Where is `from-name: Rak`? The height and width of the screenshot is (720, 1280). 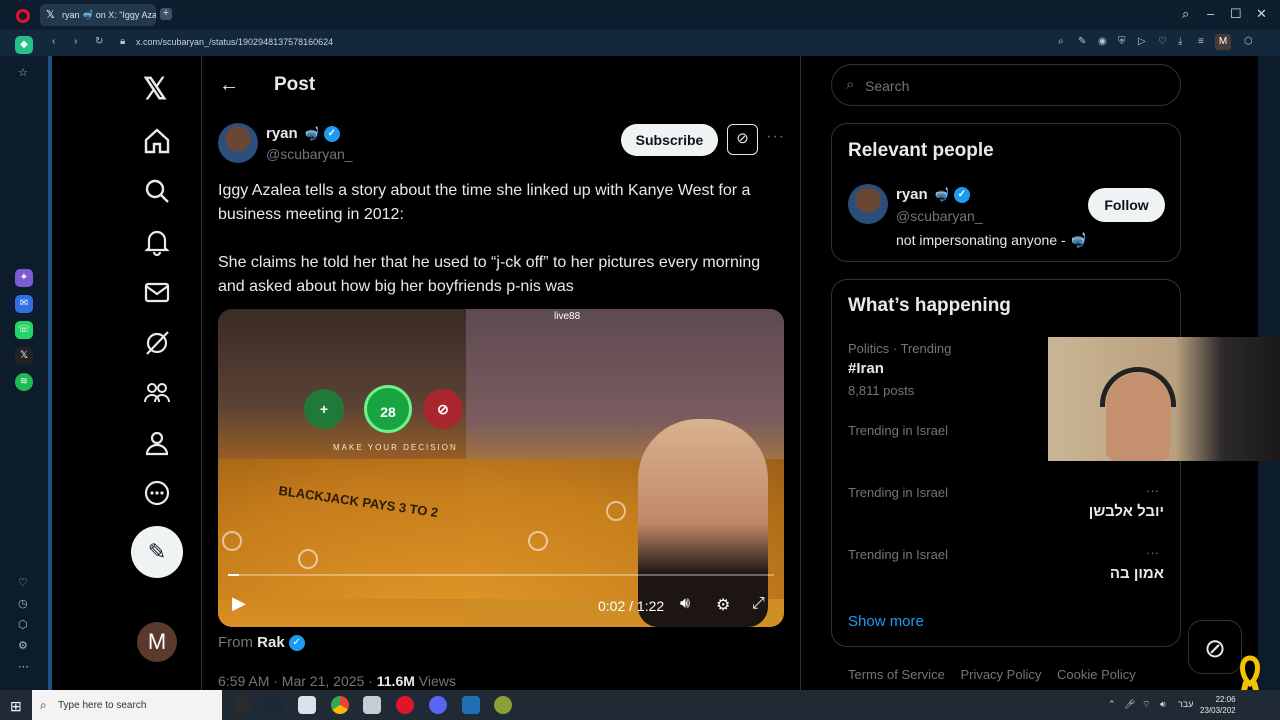
from-name: Rak is located at coordinates (271, 642).